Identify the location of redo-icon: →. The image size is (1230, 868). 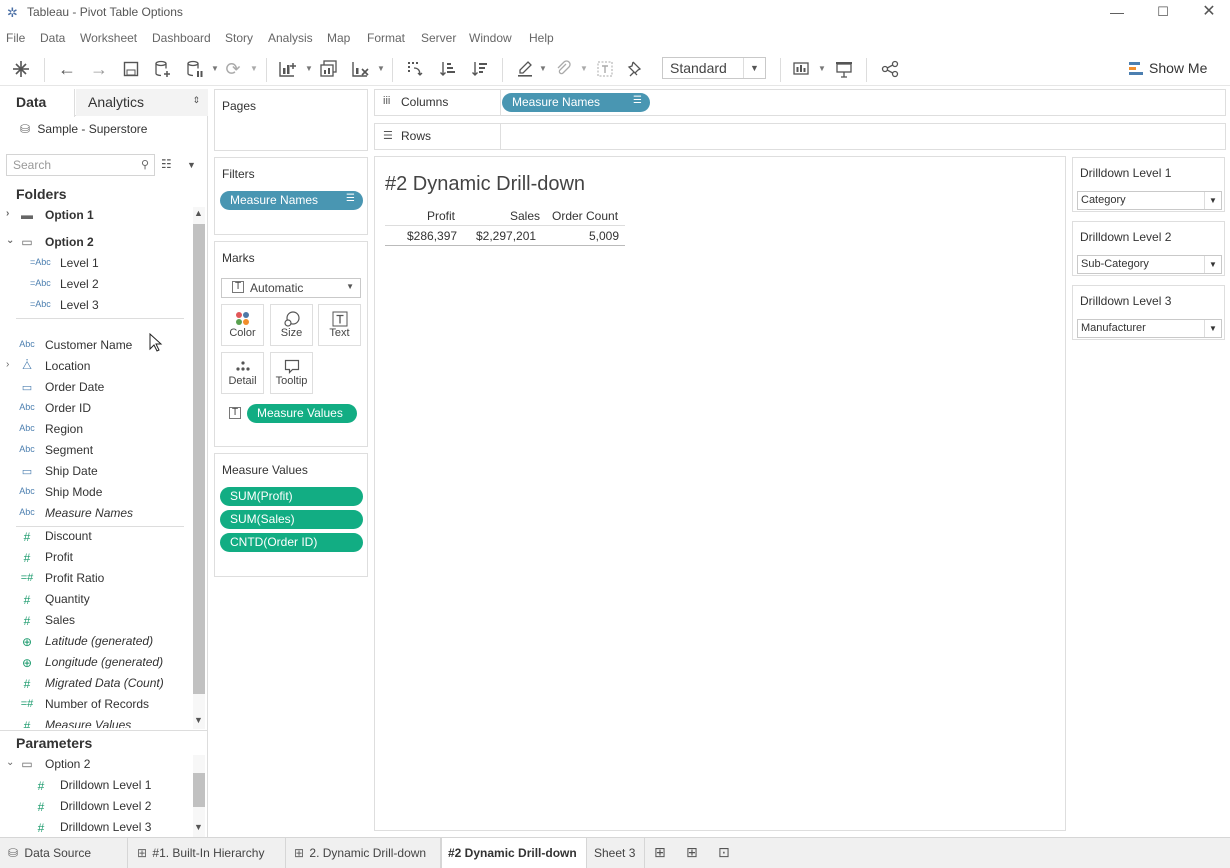
(99, 69).